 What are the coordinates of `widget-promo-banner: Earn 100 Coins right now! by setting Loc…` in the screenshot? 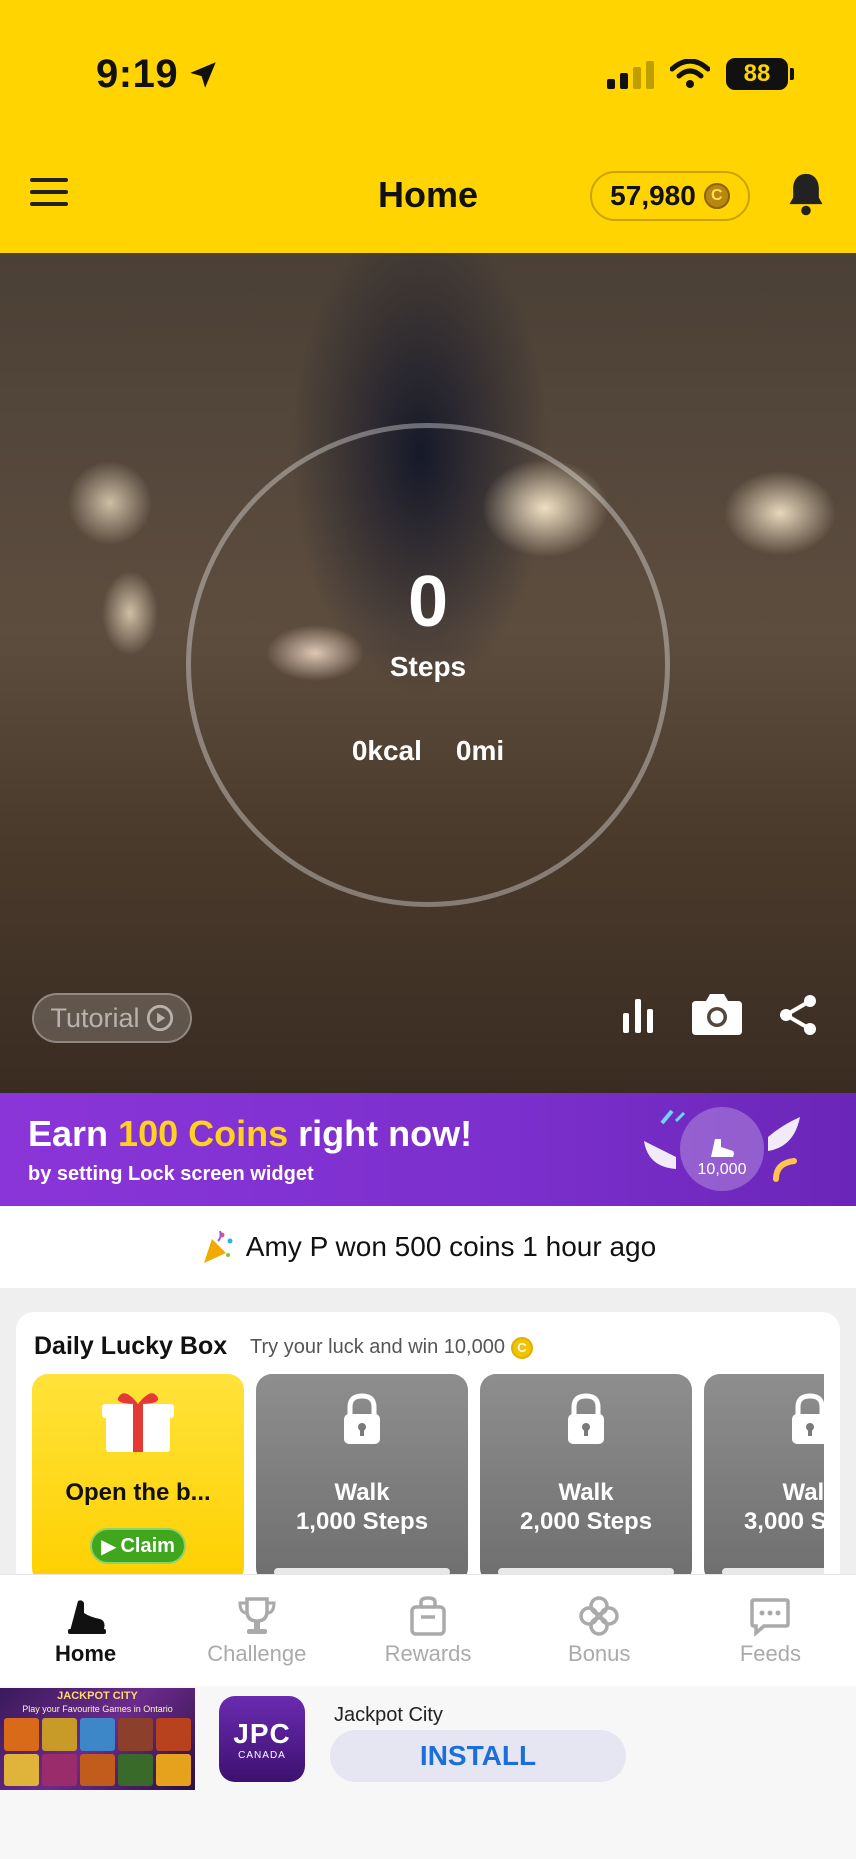 It's located at (428, 1149).